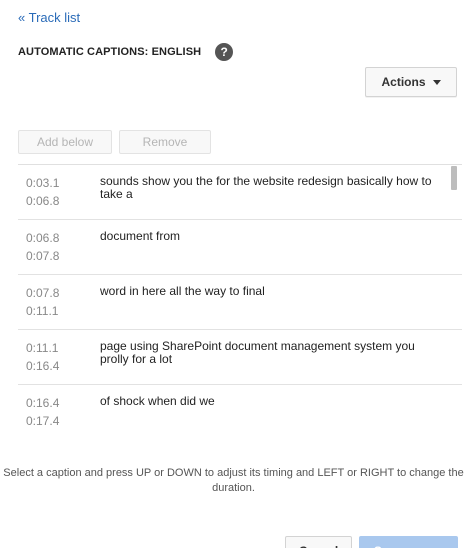 This screenshot has width=467, height=548. What do you see at coordinates (240, 247) in the screenshot?
I see `caption-row: 0:06.8 0:07.8 document from` at bounding box center [240, 247].